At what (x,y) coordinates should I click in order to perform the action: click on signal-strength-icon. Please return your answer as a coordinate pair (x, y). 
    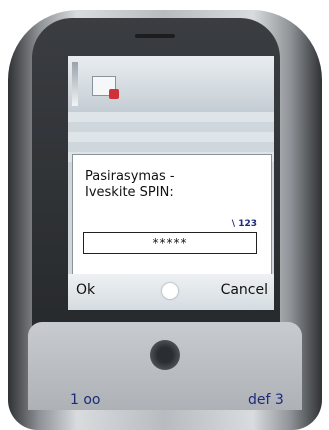
    Looking at the image, I should click on (75, 84).